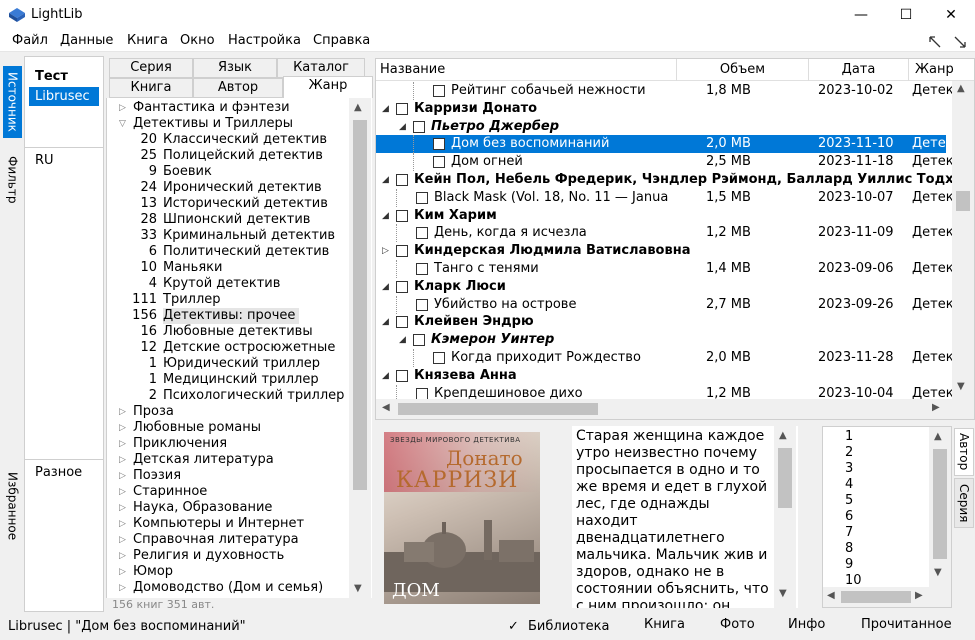 This screenshot has width=975, height=640. I want to click on annotation-scrollbar: ▲ ▼, so click(785, 517).